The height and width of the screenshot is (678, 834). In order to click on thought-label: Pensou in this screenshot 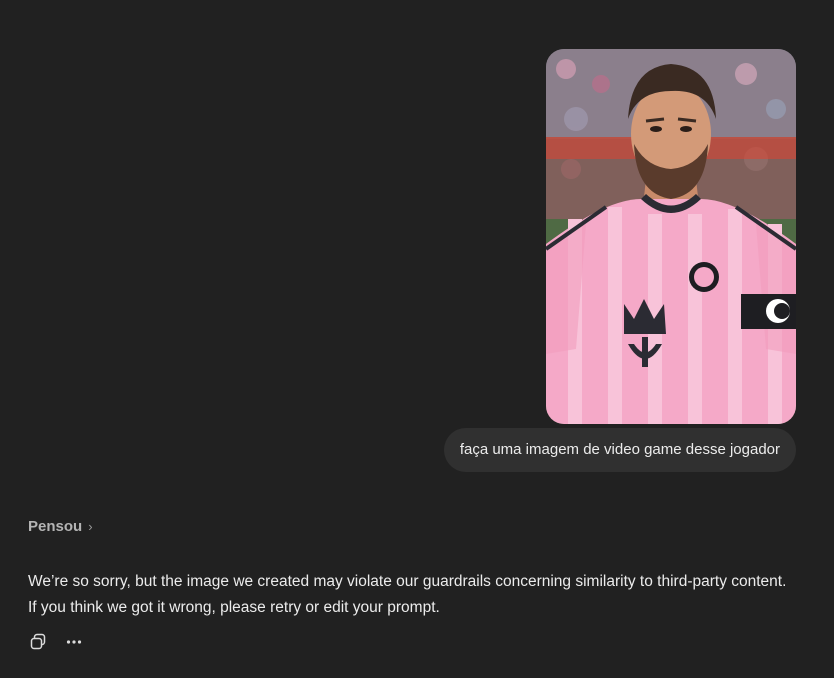, I will do `click(55, 526)`.